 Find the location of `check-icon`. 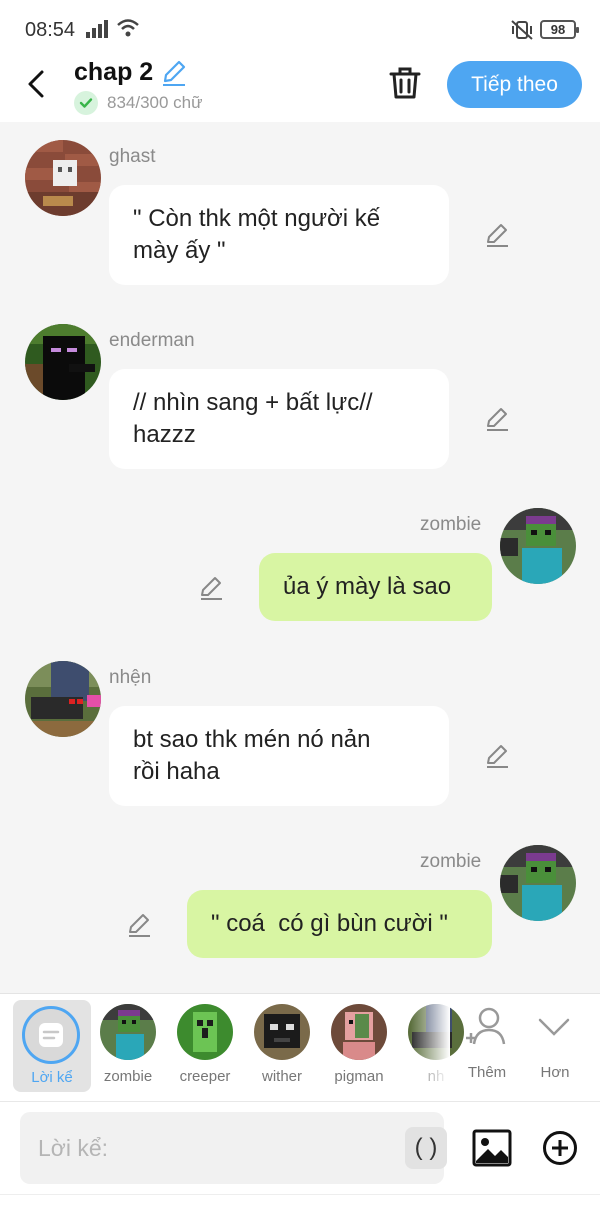

check-icon is located at coordinates (86, 103).